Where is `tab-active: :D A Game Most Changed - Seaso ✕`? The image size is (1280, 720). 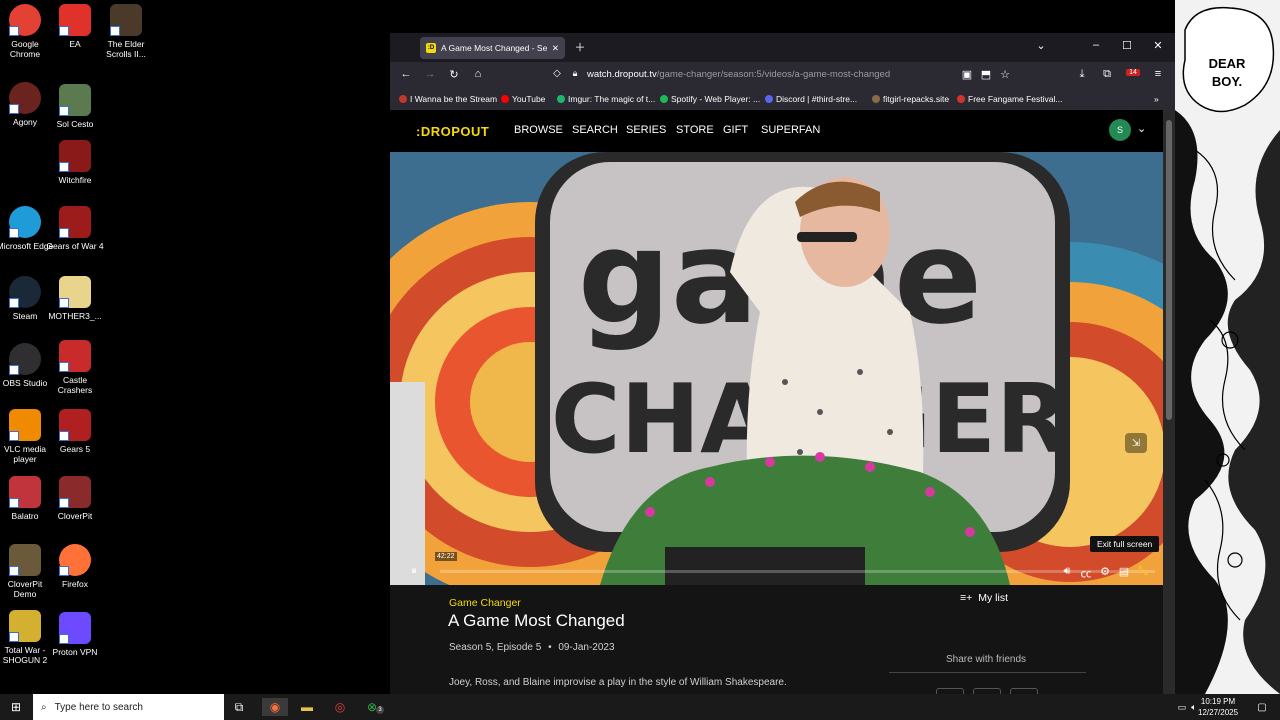 tab-active: :D A Game Most Changed - Seaso ✕ is located at coordinates (492, 48).